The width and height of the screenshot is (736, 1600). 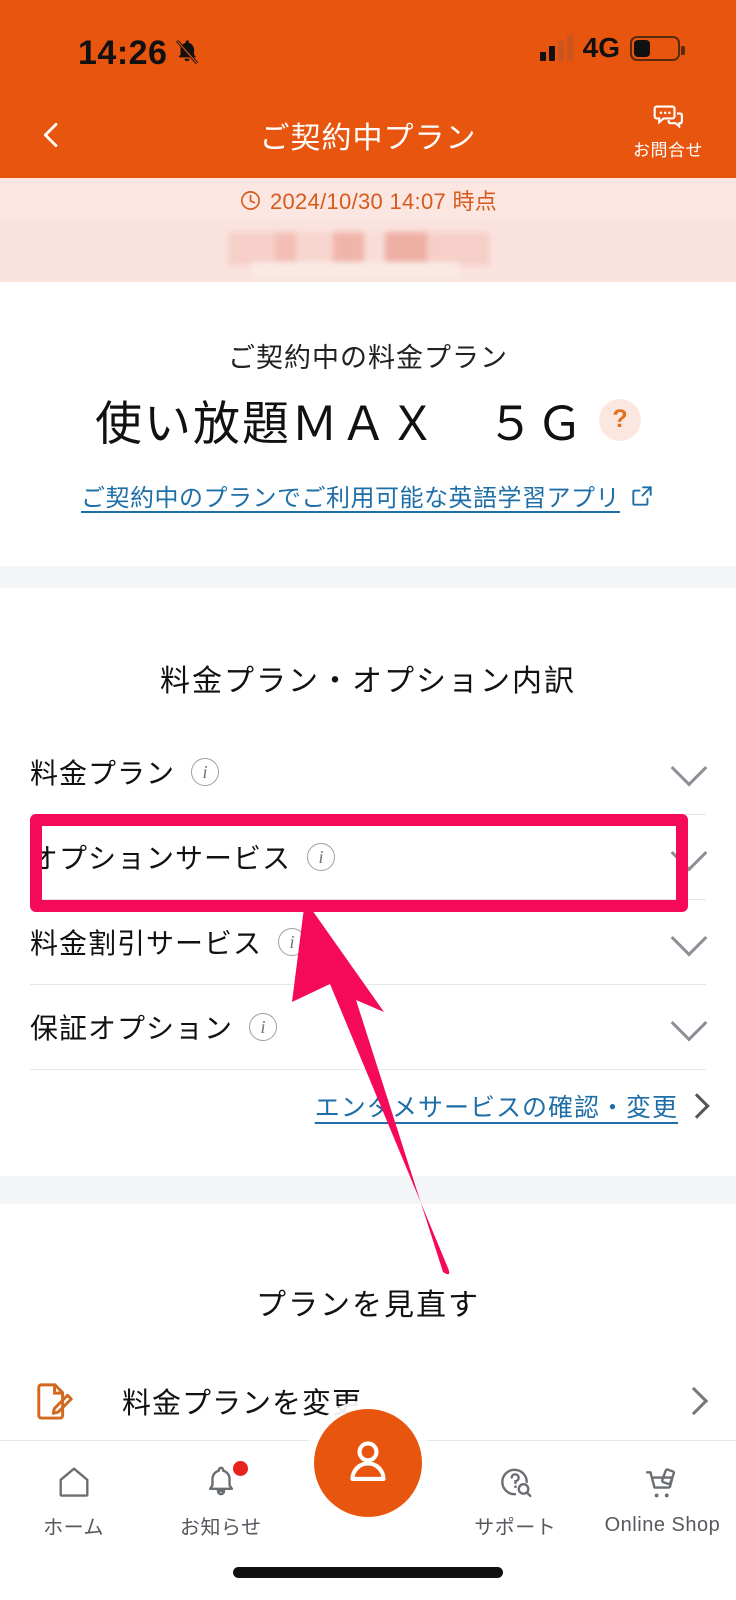 What do you see at coordinates (221, 1527) in the screenshot?
I see `tab-notifications-label: お知らせ` at bounding box center [221, 1527].